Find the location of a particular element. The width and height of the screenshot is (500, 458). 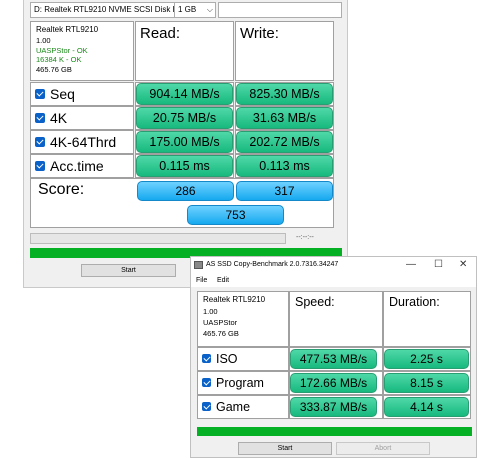

menu-bar: File Edit is located at coordinates (333, 281).